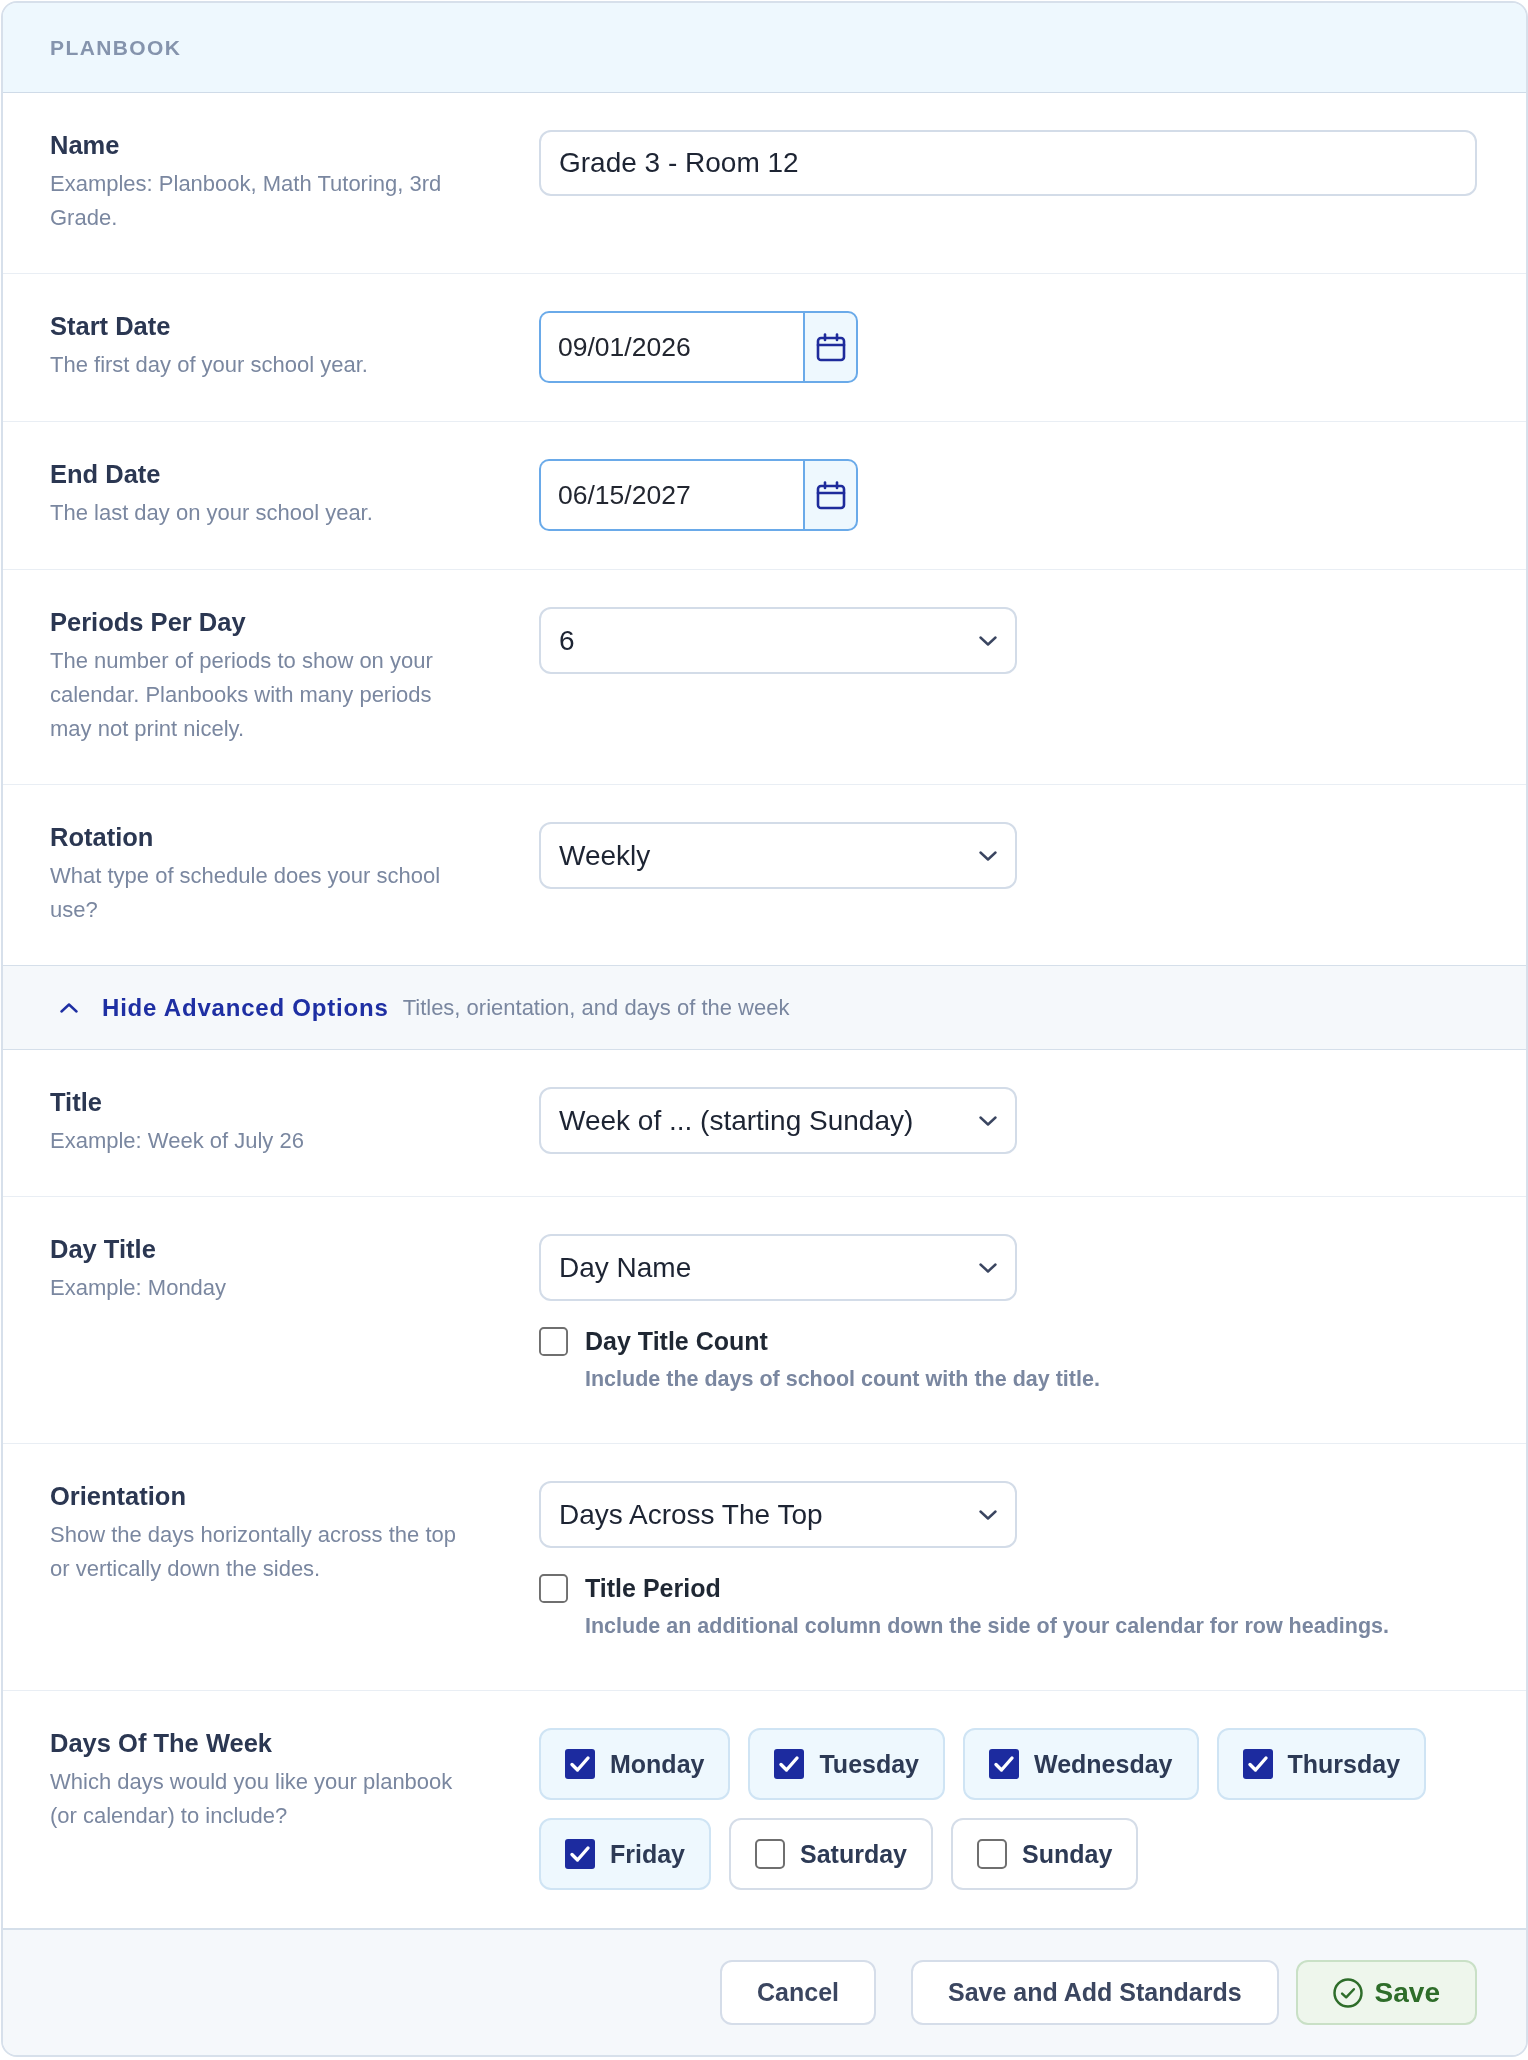 The width and height of the screenshot is (1528, 2060). I want to click on day-option: Thursday, so click(1321, 1764).